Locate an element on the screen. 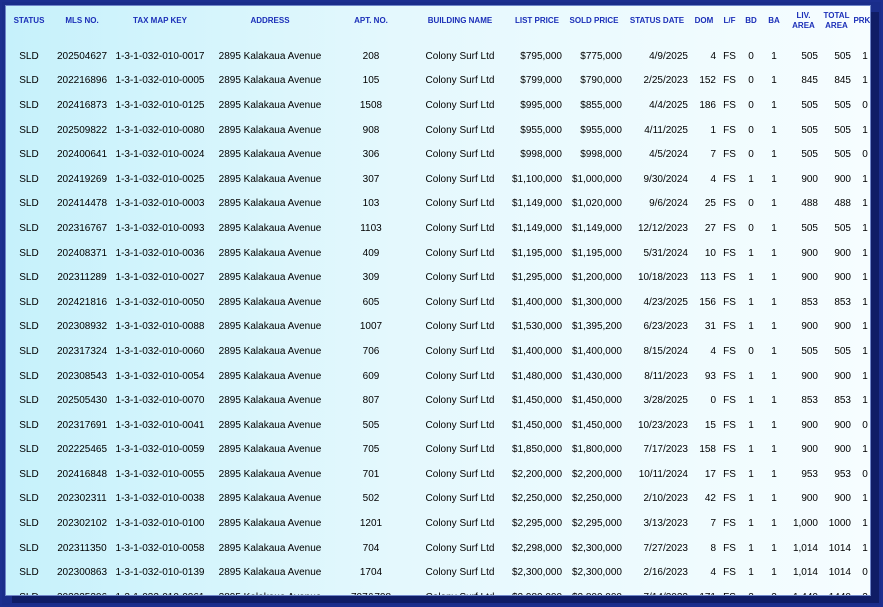 Image resolution: width=883 pixels, height=607 pixels. cell-total-area: 1000 is located at coordinates (839, 524).